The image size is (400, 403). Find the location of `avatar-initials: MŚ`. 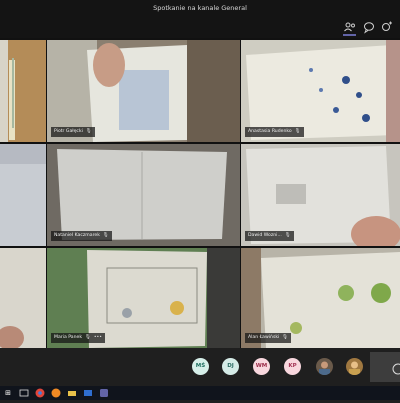

avatar-initials: MŚ is located at coordinates (200, 366).